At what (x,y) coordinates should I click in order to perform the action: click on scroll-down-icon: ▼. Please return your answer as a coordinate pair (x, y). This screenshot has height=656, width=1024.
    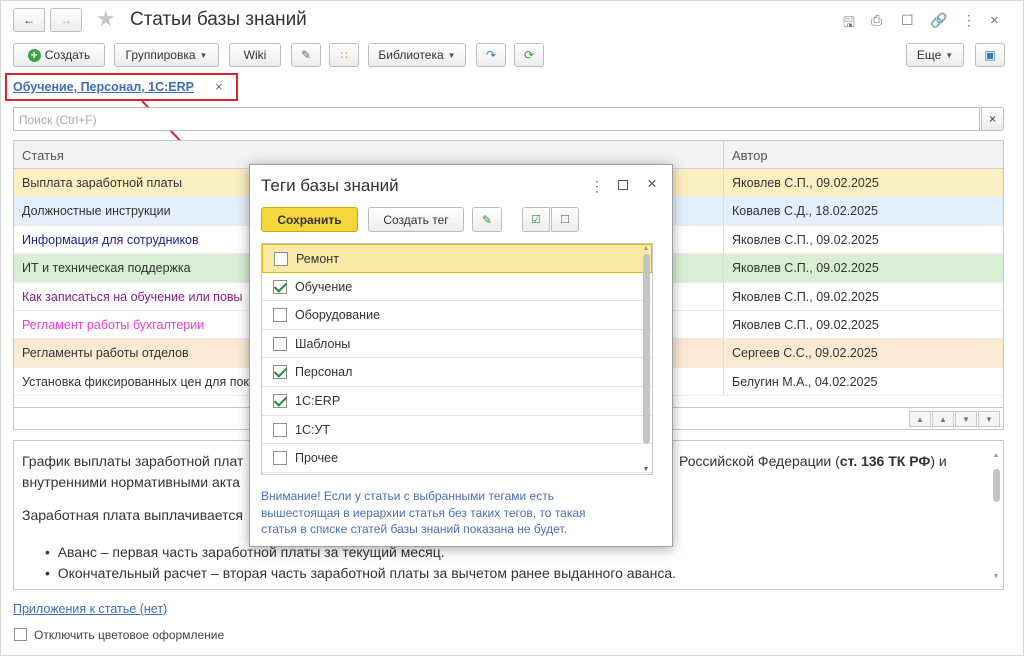
    Looking at the image, I should click on (646, 469).